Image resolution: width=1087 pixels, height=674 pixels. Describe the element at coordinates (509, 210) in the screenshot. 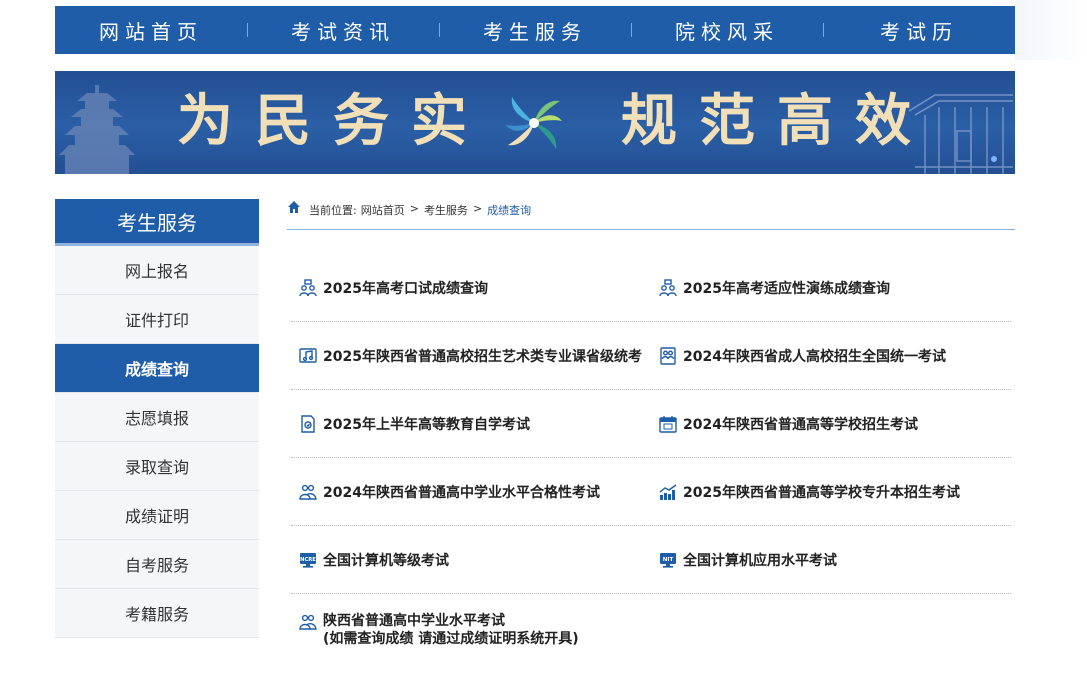

I see `breadcrumb-current: 成绩查询` at that location.